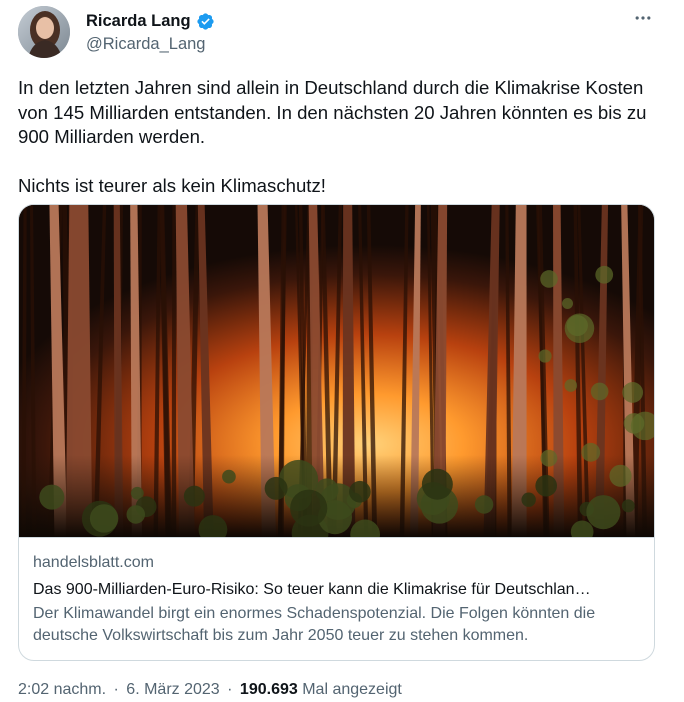 The image size is (684, 702). What do you see at coordinates (352, 689) in the screenshot?
I see `views-label: Mal angezeigt` at bounding box center [352, 689].